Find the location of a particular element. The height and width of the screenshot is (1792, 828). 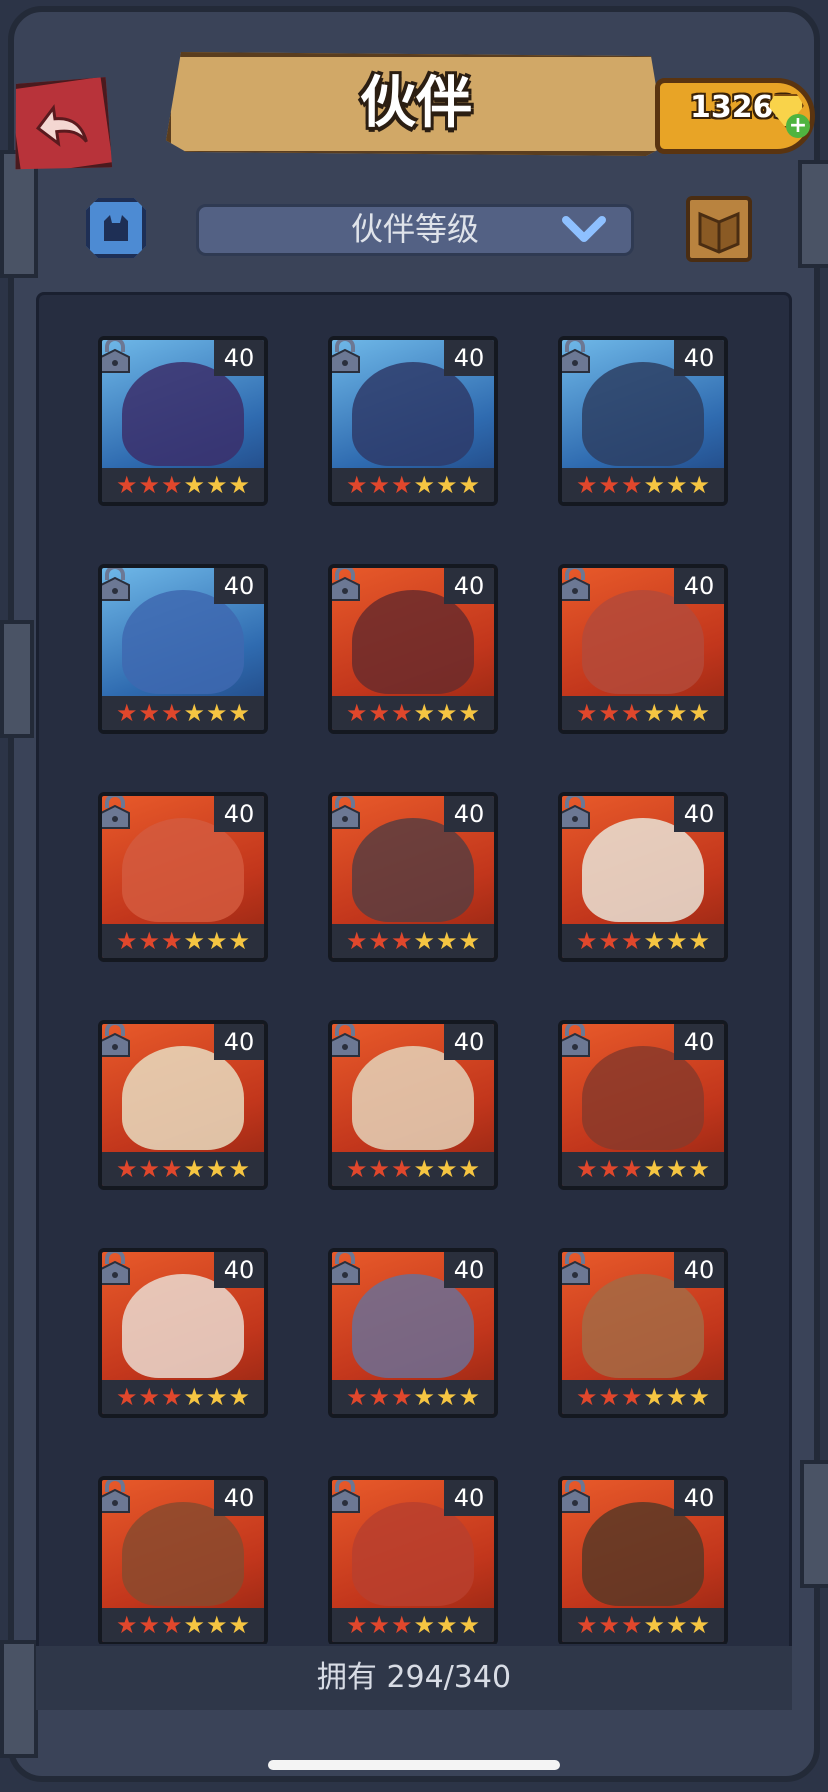

book-button is located at coordinates (719, 229).